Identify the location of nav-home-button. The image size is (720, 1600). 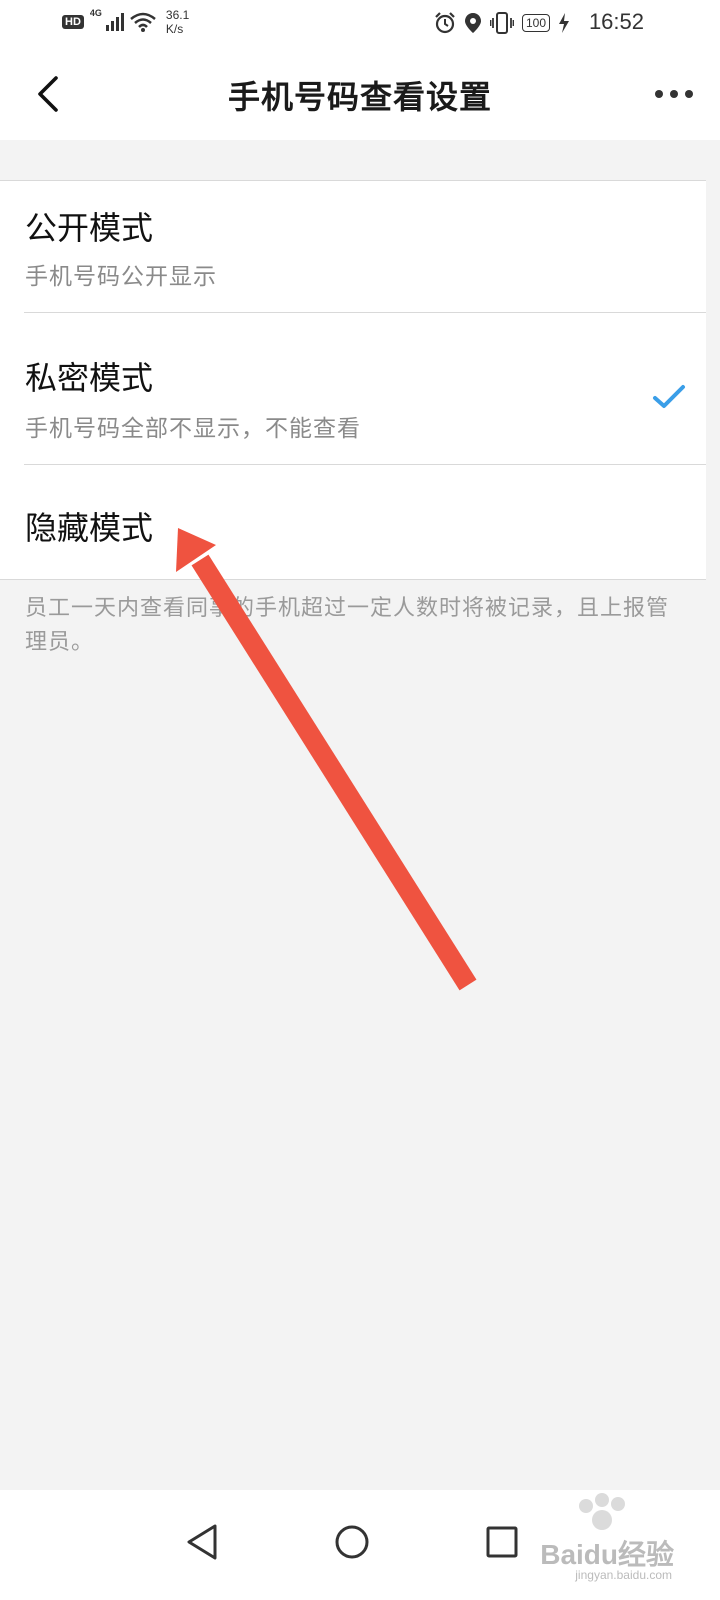
(352, 1542).